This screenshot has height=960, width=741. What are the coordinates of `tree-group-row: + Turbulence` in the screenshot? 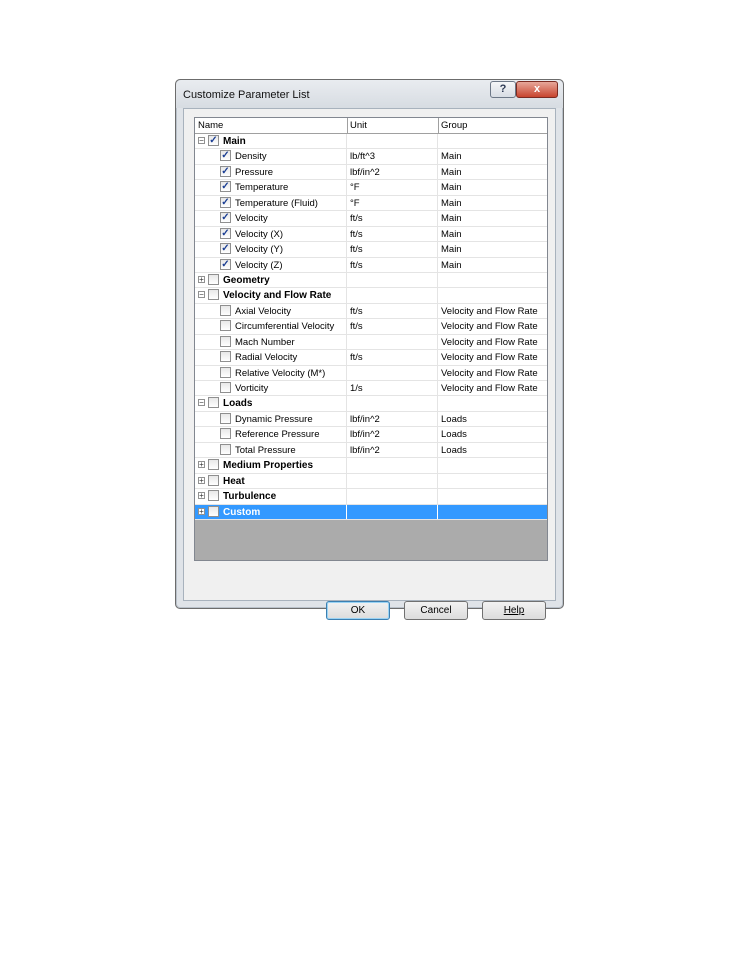 It's located at (371, 497).